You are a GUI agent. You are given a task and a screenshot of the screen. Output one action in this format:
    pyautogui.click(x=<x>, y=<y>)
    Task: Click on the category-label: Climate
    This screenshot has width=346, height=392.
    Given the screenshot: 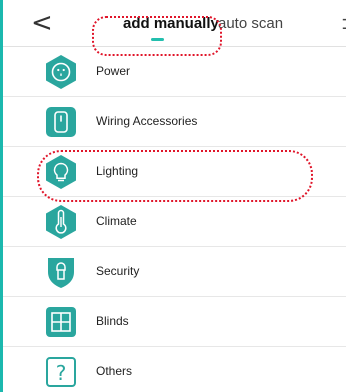 What is the action you would take?
    pyautogui.click(x=116, y=221)
    